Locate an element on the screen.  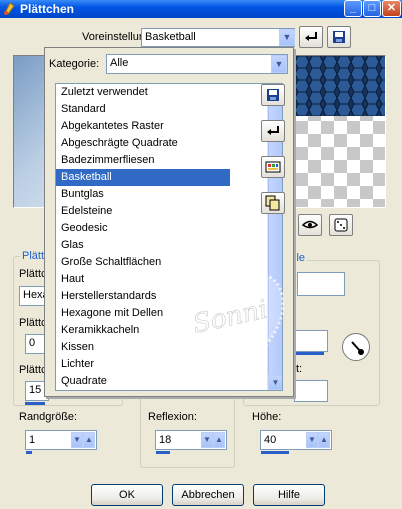
reflection-stepper: 18 ▼ ▲ is located at coordinates (191, 442).